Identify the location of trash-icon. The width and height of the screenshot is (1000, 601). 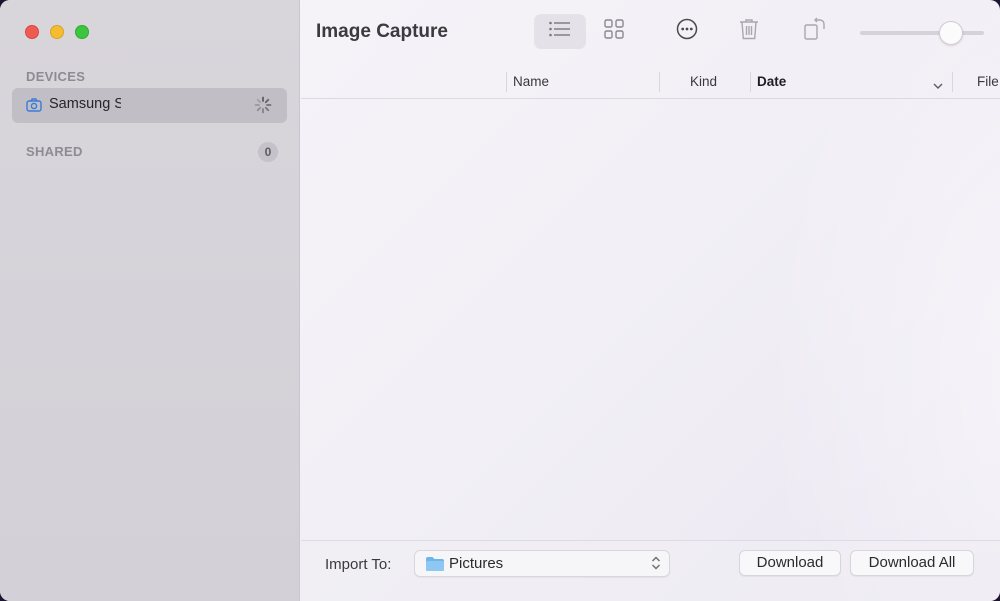
(749, 31).